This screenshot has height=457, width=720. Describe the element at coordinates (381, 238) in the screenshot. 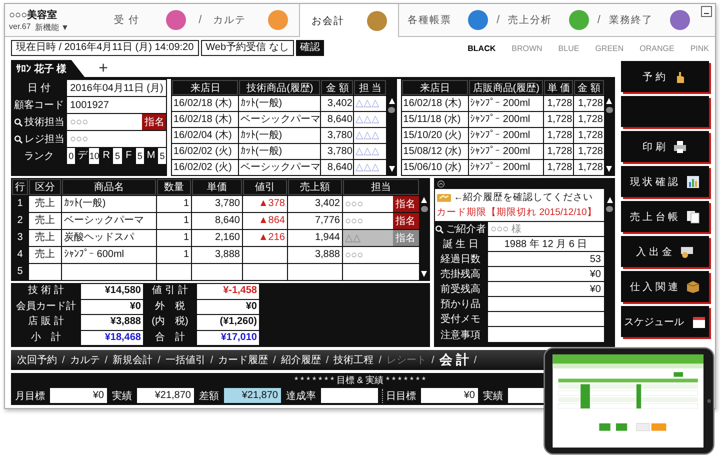

I see `staff-cell: △△ 指名` at that location.